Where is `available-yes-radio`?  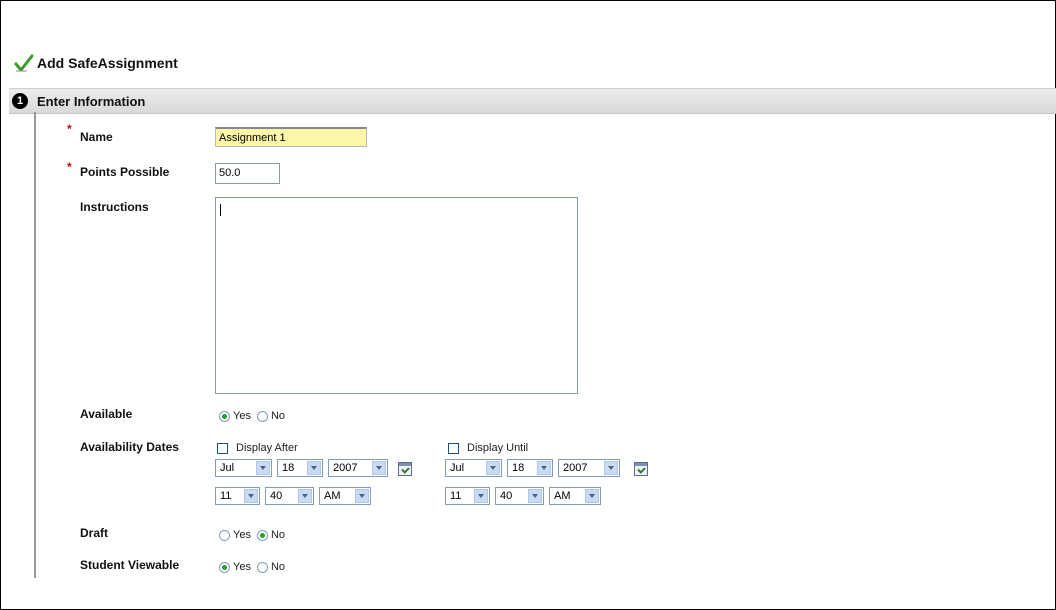 available-yes-radio is located at coordinates (224, 416).